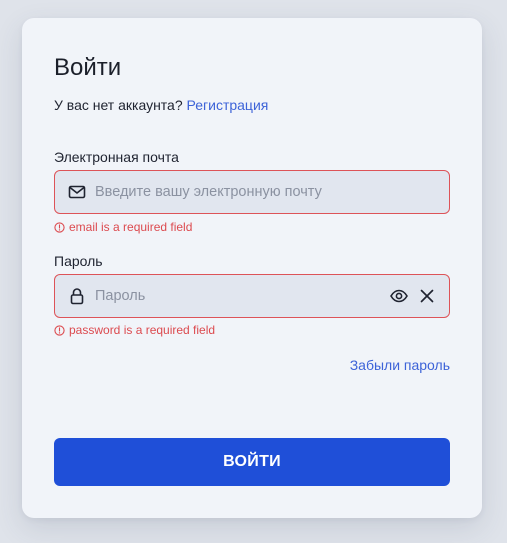 This screenshot has width=507, height=543. I want to click on email-error: email is a required field, so click(123, 227).